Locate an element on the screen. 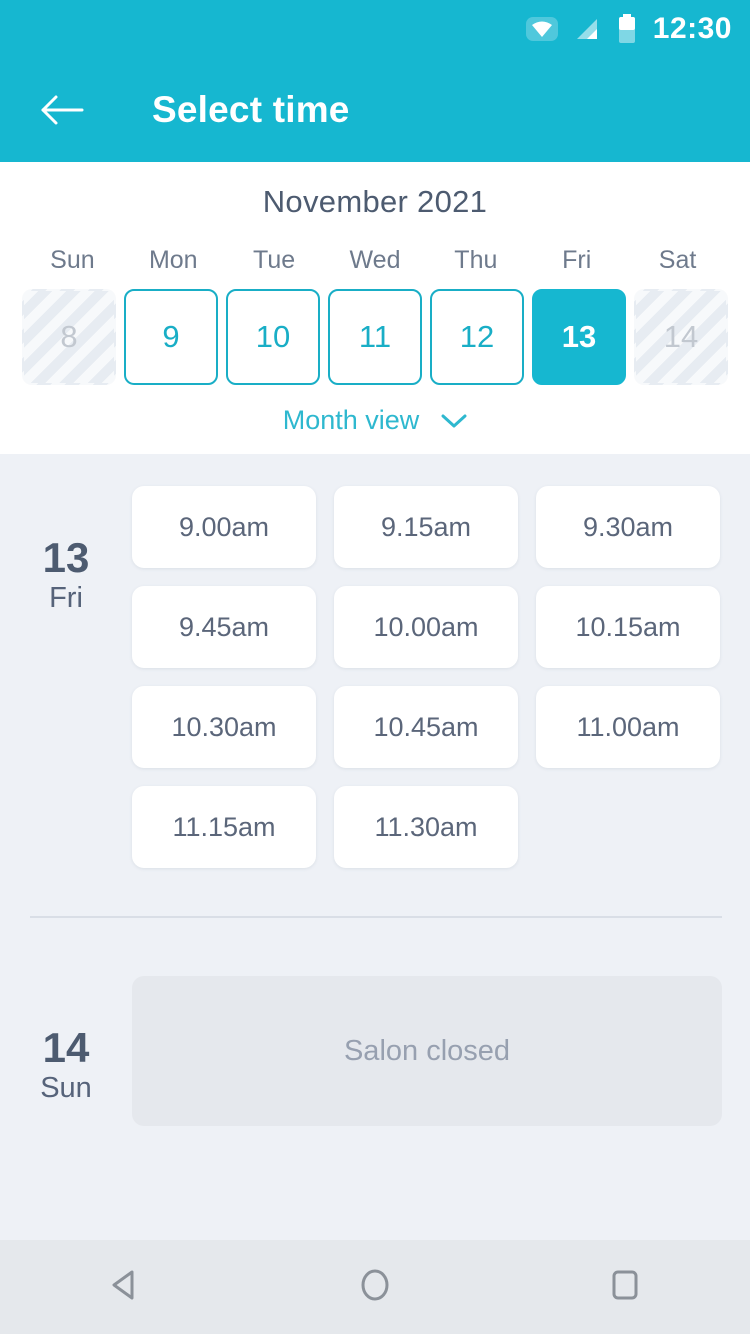 The image size is (750, 1334). time-slot: 10.15am is located at coordinates (628, 627).